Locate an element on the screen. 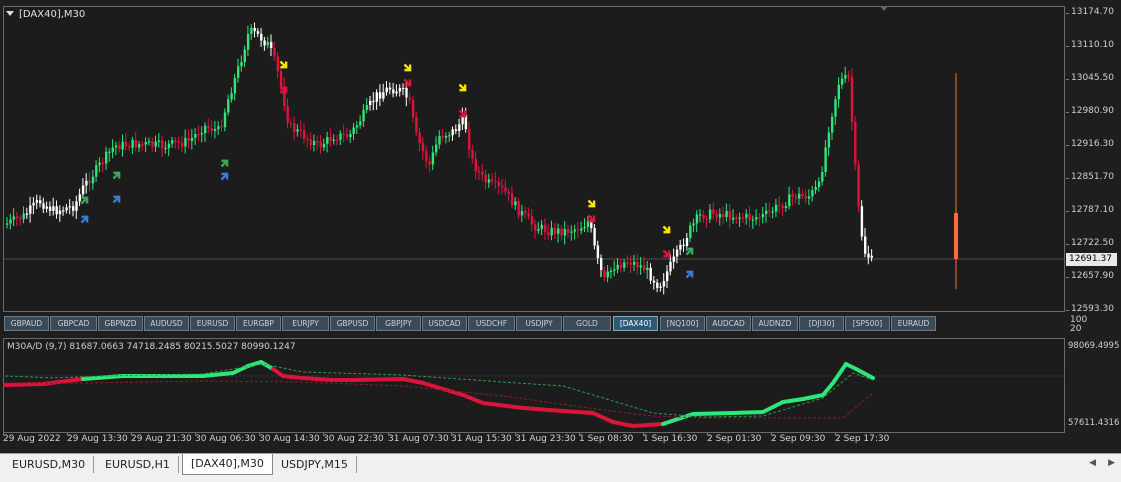  symbol-button: GBPNZD is located at coordinates (120, 323).